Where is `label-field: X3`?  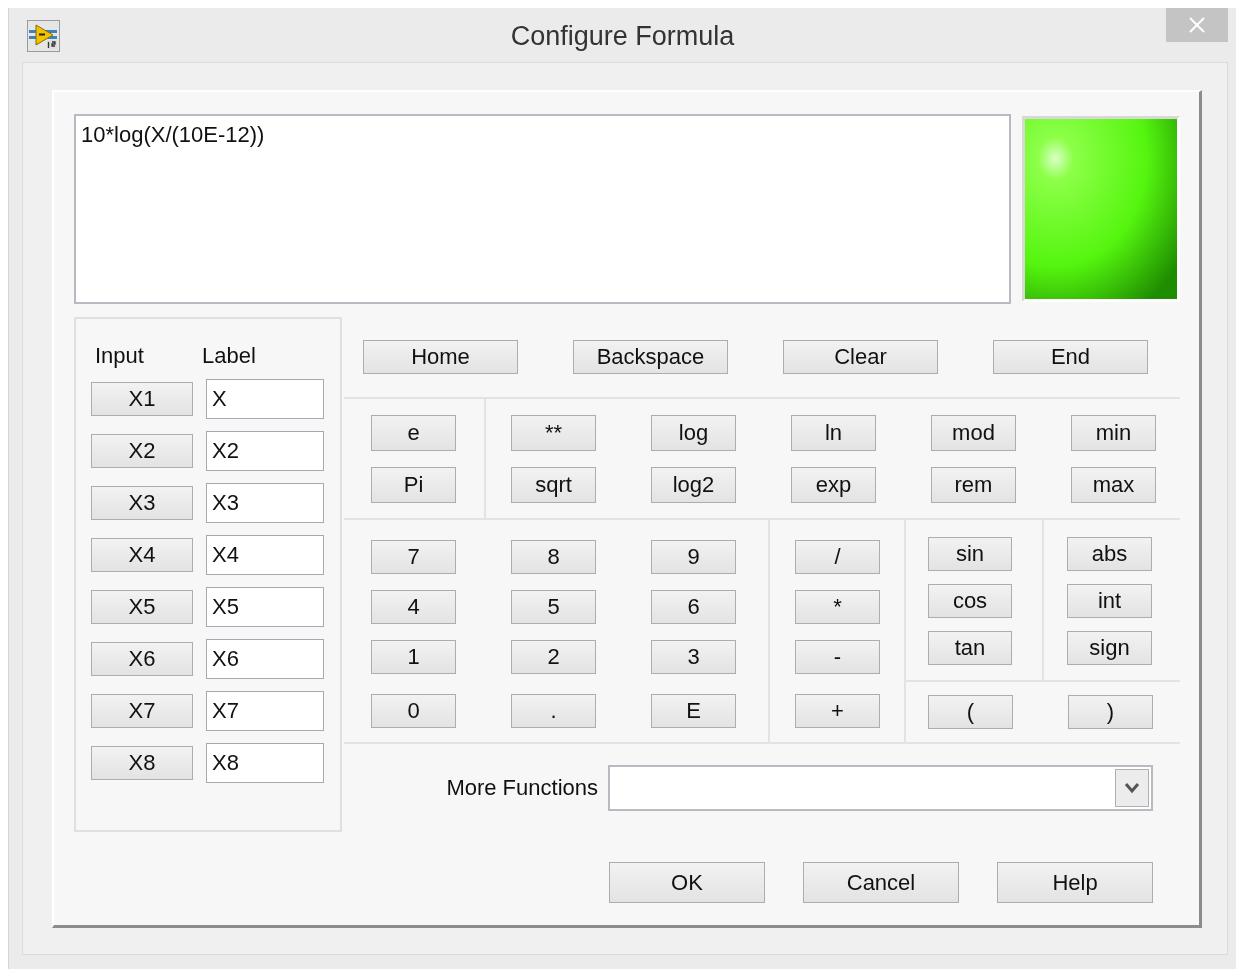
label-field: X3 is located at coordinates (265, 503).